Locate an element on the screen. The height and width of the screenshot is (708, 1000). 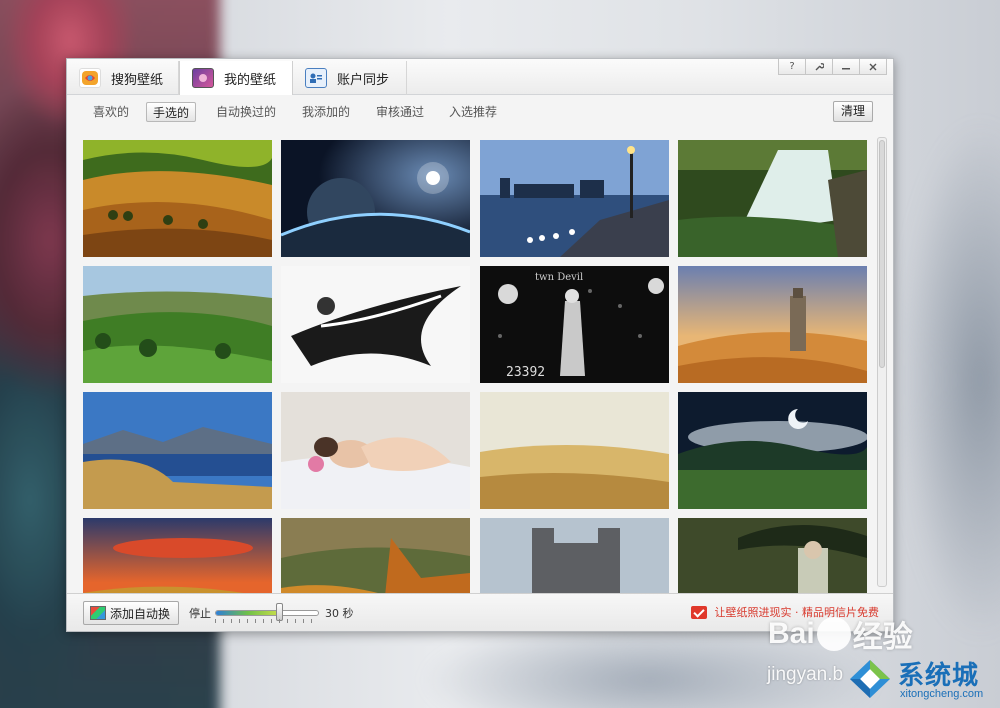
filter-my-added: 我添加的 is located at coordinates (326, 112).